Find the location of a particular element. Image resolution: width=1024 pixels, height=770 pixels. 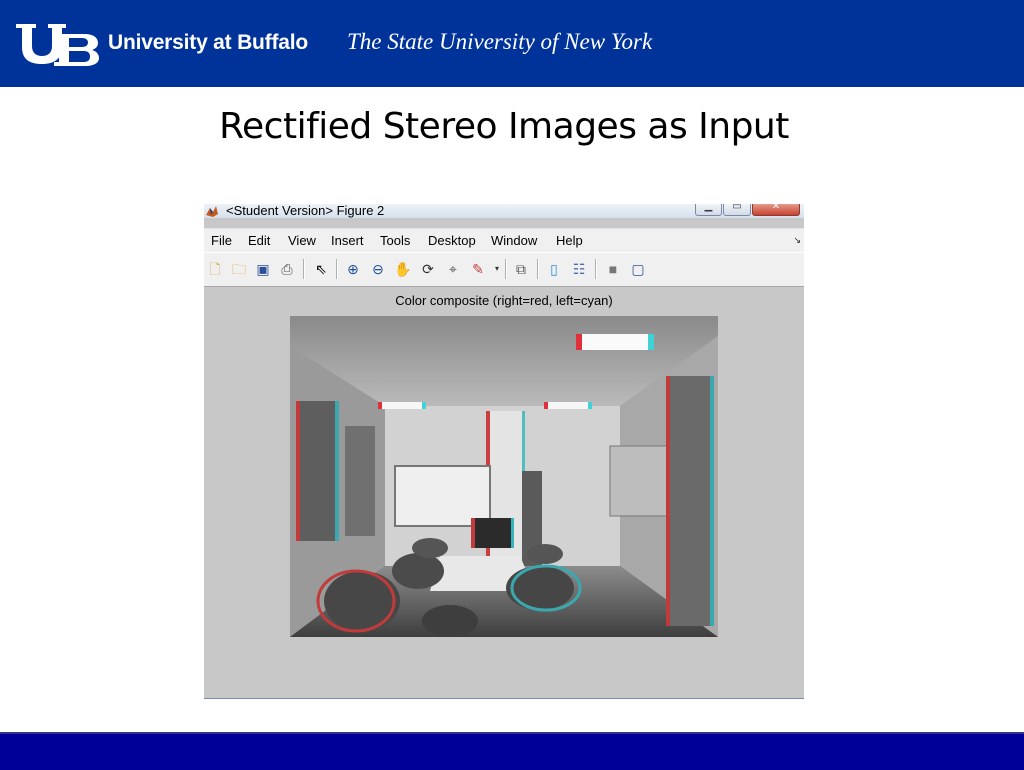

open-file-icon: 🗀 is located at coordinates (239, 269).